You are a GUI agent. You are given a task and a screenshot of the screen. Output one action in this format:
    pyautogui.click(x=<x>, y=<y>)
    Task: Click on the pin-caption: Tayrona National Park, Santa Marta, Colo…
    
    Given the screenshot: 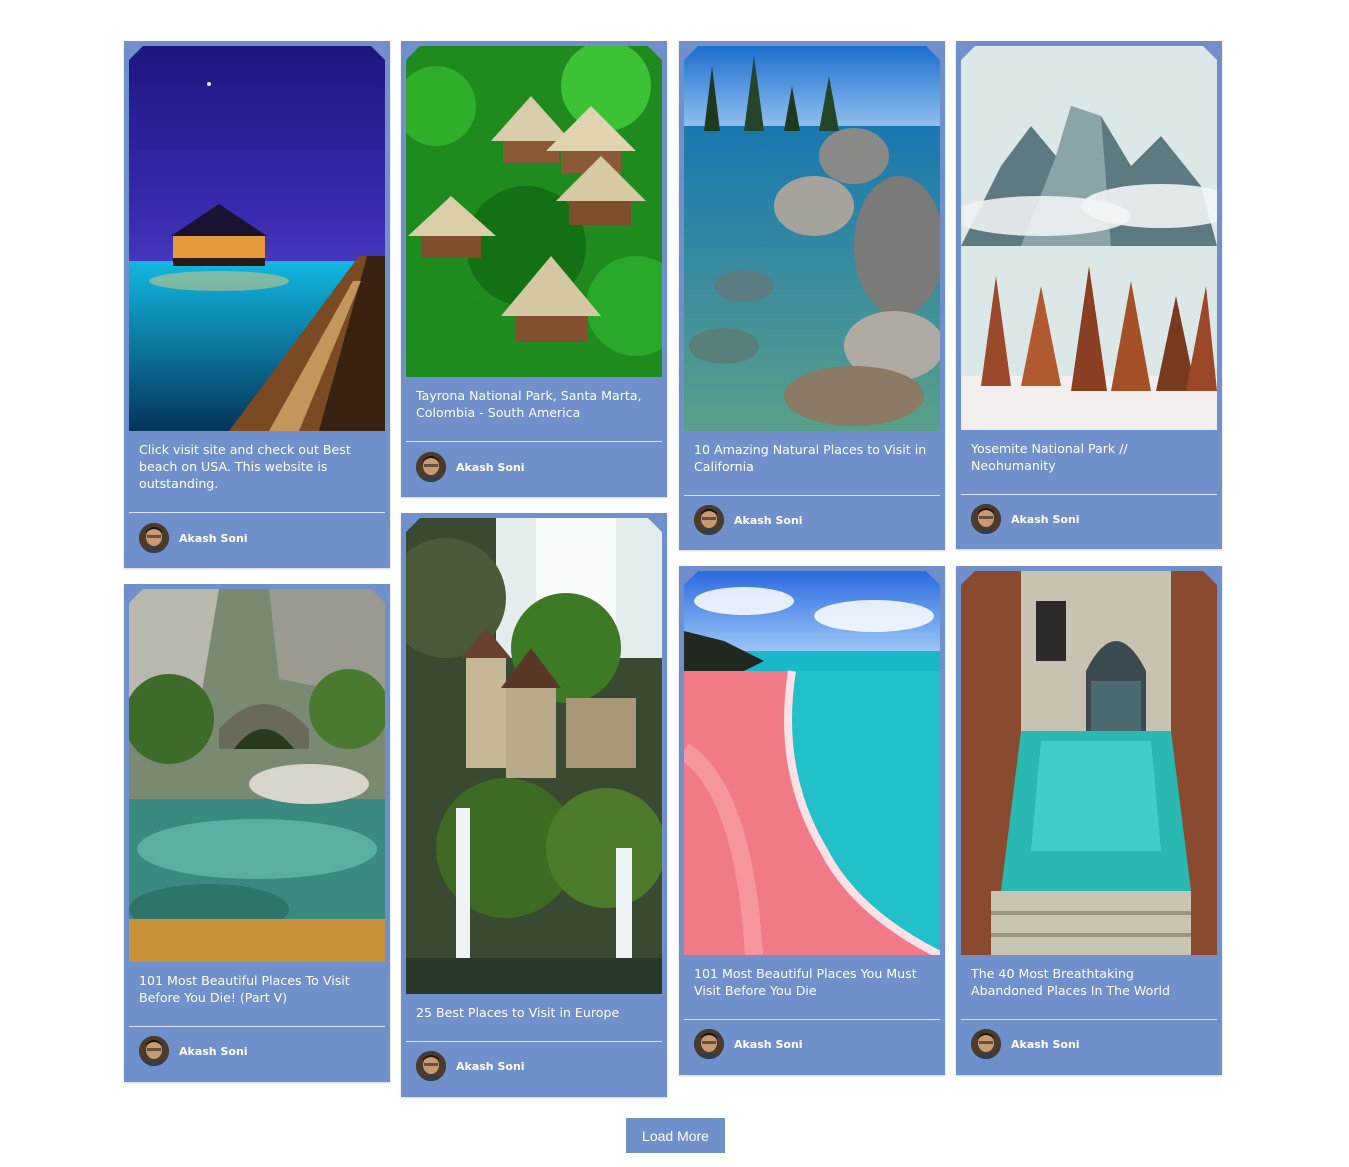 What is the action you would take?
    pyautogui.click(x=529, y=404)
    